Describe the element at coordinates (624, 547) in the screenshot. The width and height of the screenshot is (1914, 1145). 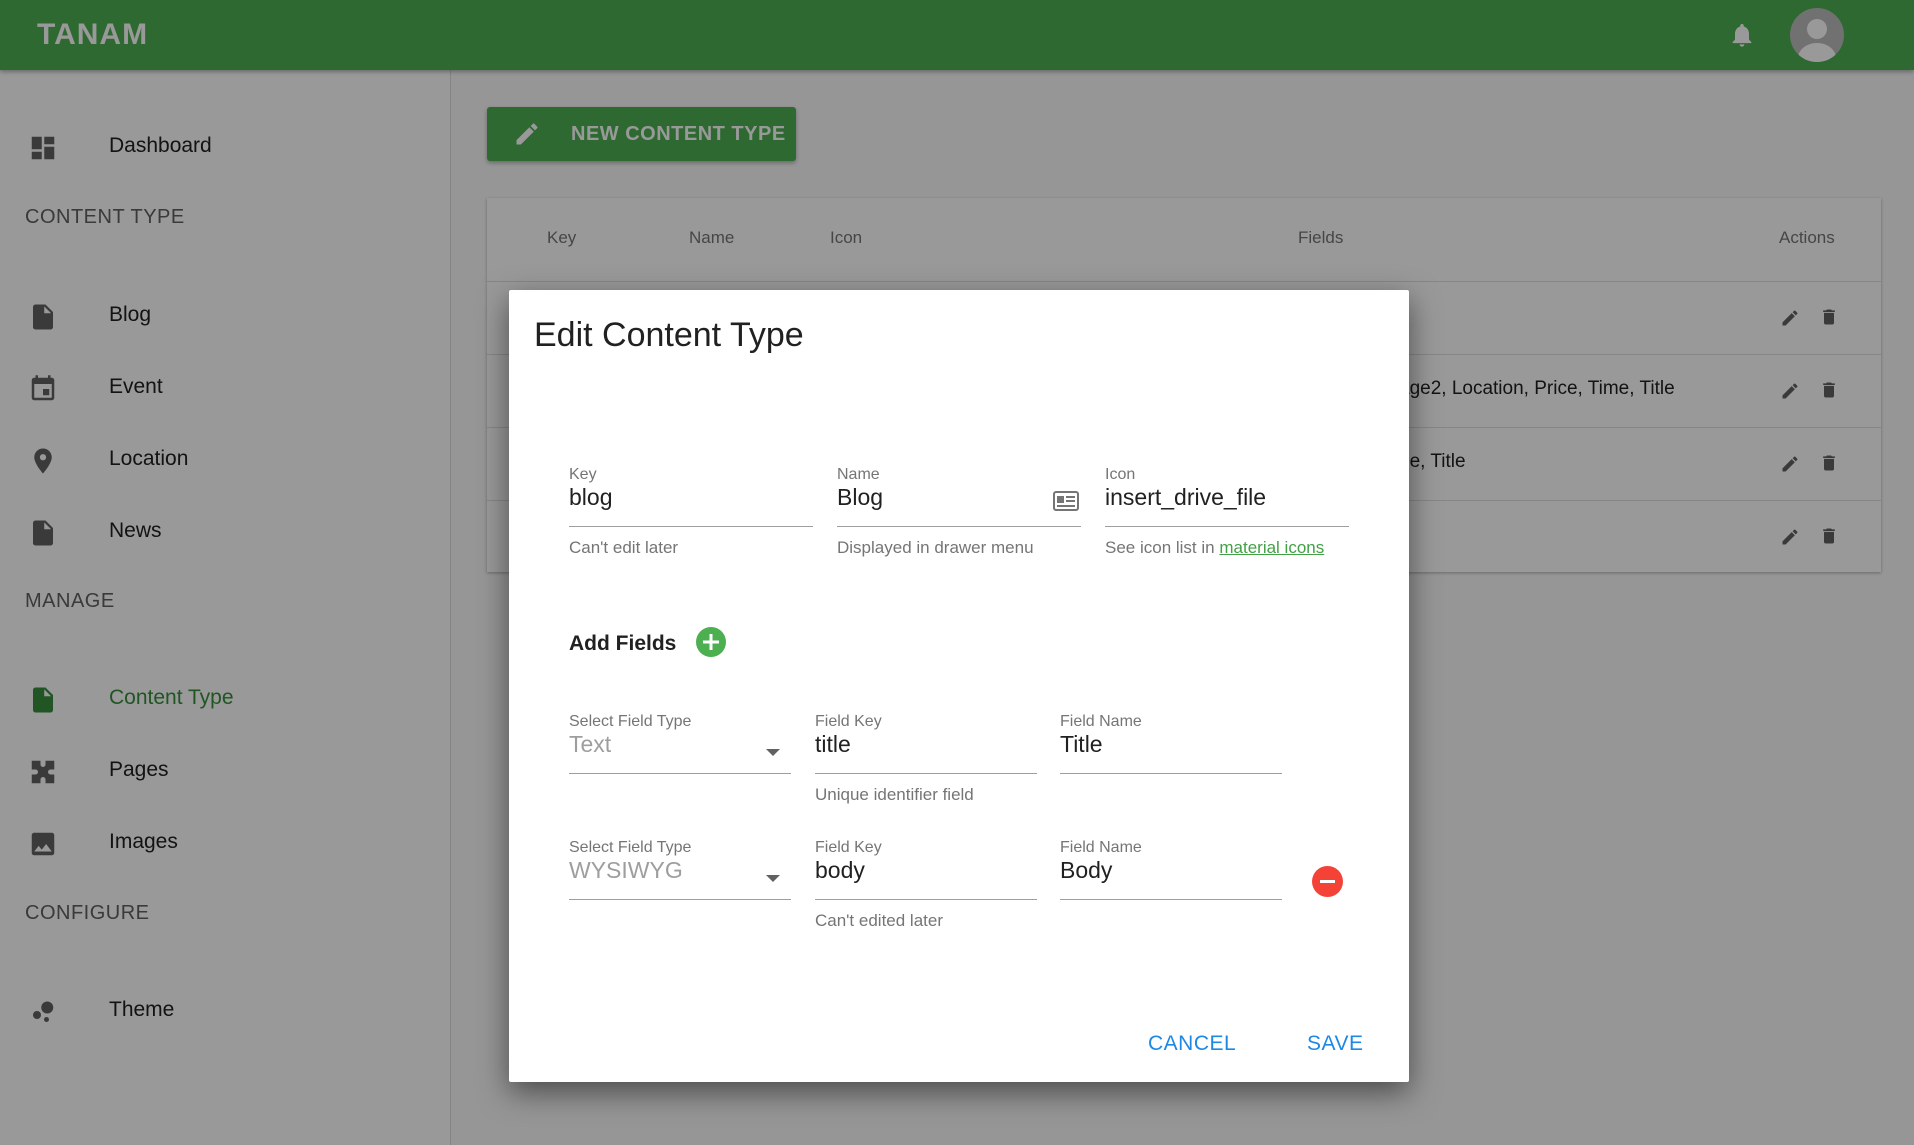
I see `key-helper: Can't edit later` at that location.